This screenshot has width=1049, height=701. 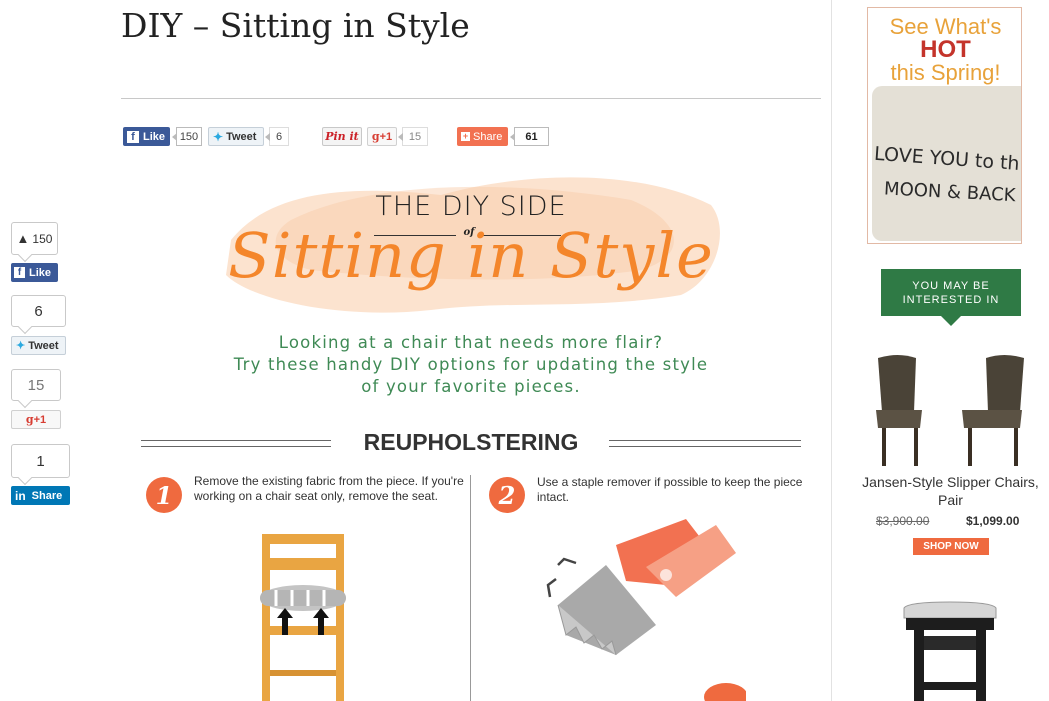 What do you see at coordinates (303, 617) in the screenshot?
I see `chair-illustration` at bounding box center [303, 617].